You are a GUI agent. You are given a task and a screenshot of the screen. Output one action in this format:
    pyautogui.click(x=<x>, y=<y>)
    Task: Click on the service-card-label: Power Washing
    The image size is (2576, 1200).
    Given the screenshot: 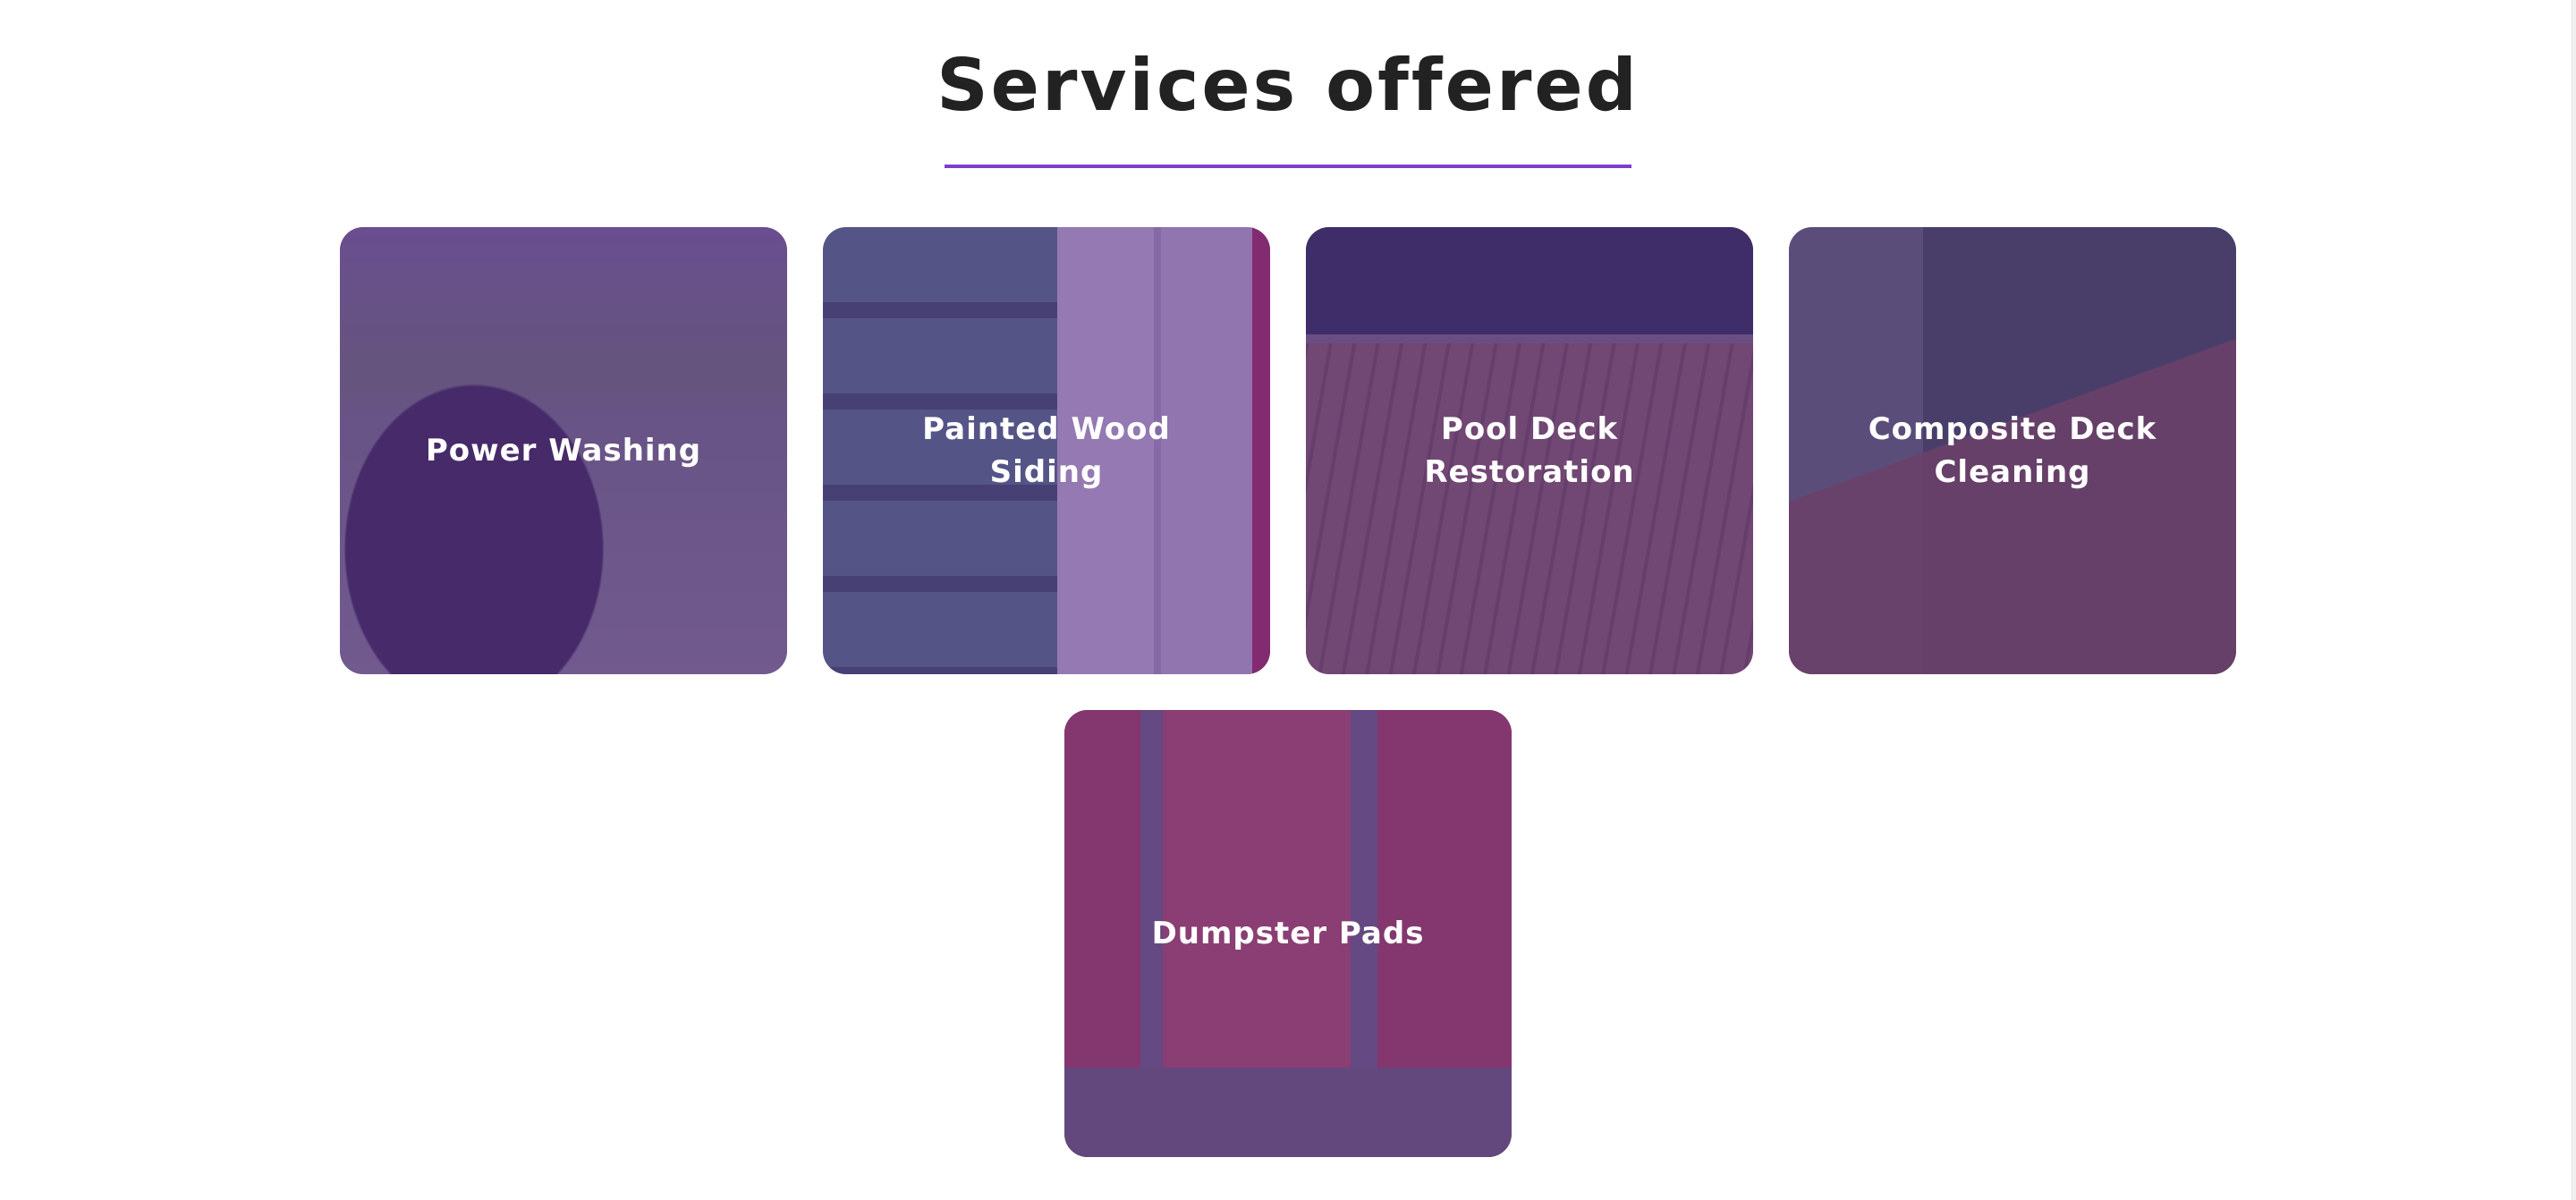 What is the action you would take?
    pyautogui.click(x=563, y=451)
    